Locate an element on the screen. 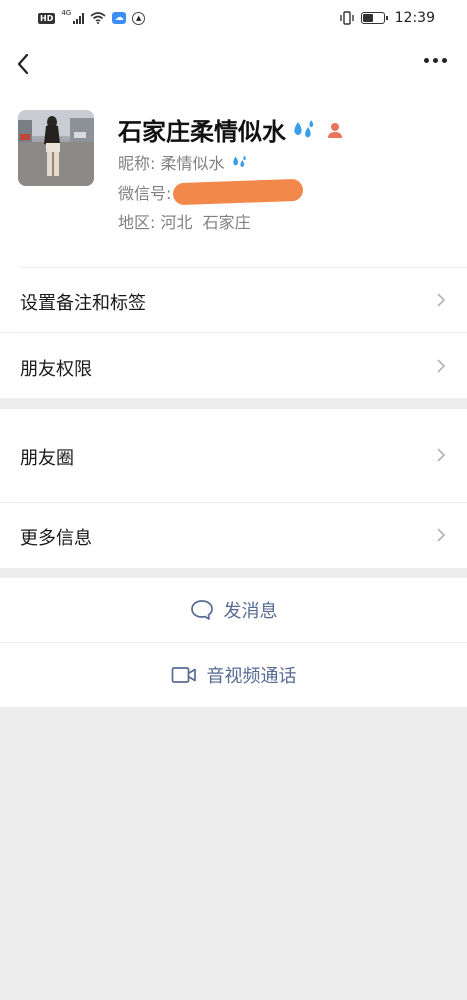 The width and height of the screenshot is (467, 1000). sweat-drops-icon is located at coordinates (304, 128).